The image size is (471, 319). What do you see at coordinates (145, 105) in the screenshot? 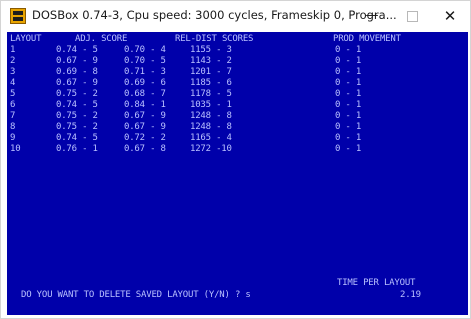
I see `rel-dist-cell: 0.84 - 1` at bounding box center [145, 105].